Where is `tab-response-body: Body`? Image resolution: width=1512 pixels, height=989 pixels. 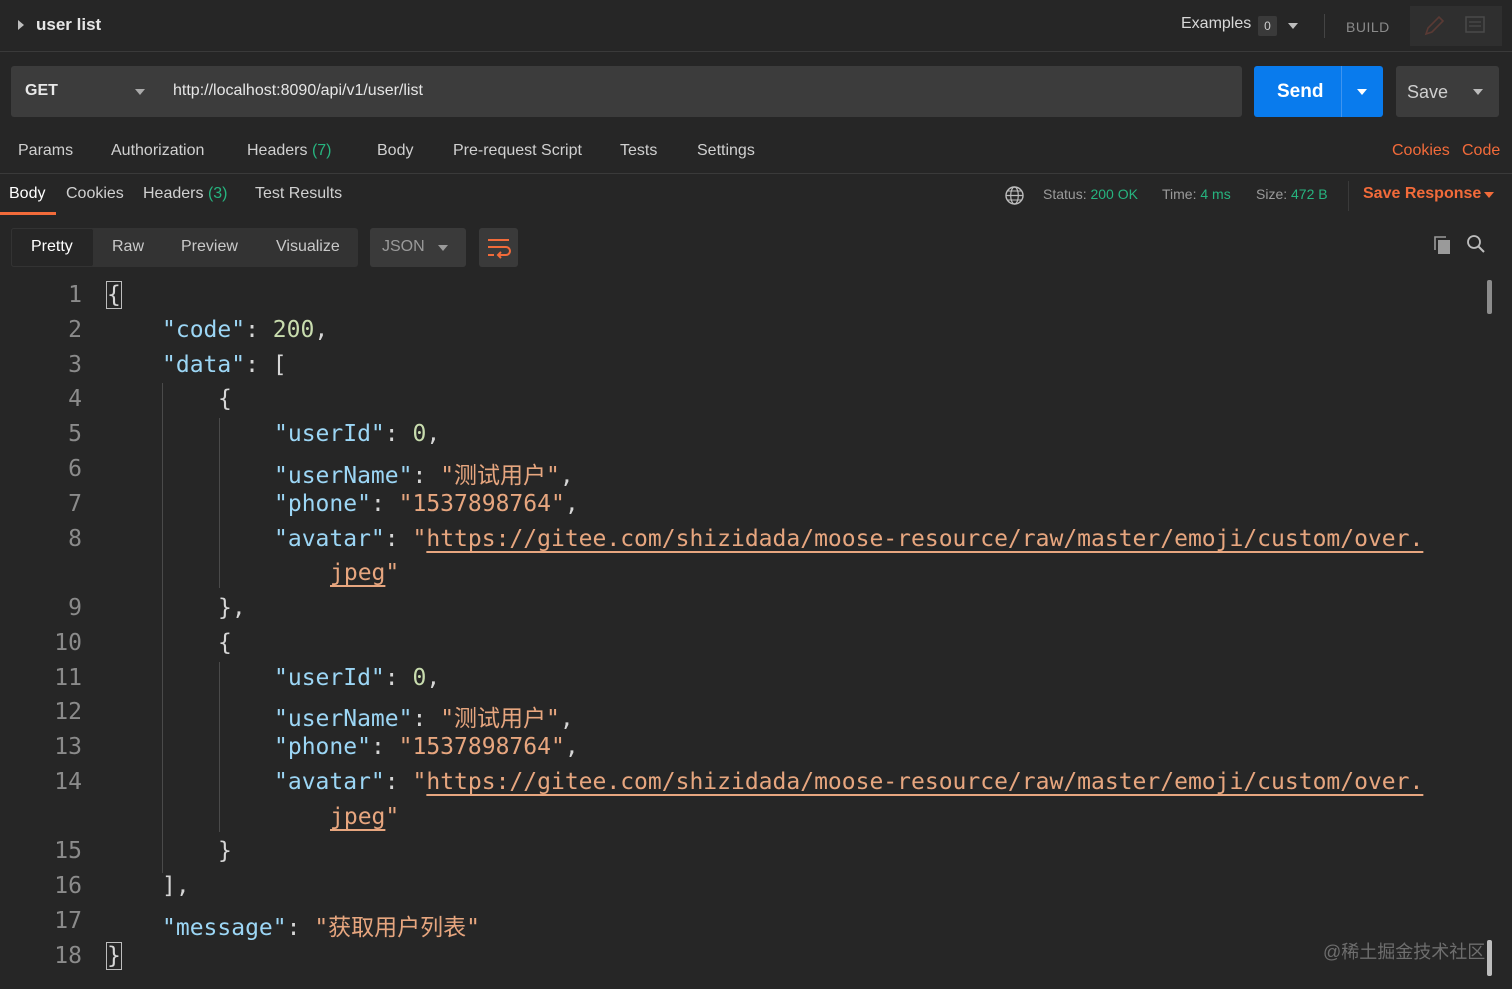
tab-response-body: Body is located at coordinates (27, 194).